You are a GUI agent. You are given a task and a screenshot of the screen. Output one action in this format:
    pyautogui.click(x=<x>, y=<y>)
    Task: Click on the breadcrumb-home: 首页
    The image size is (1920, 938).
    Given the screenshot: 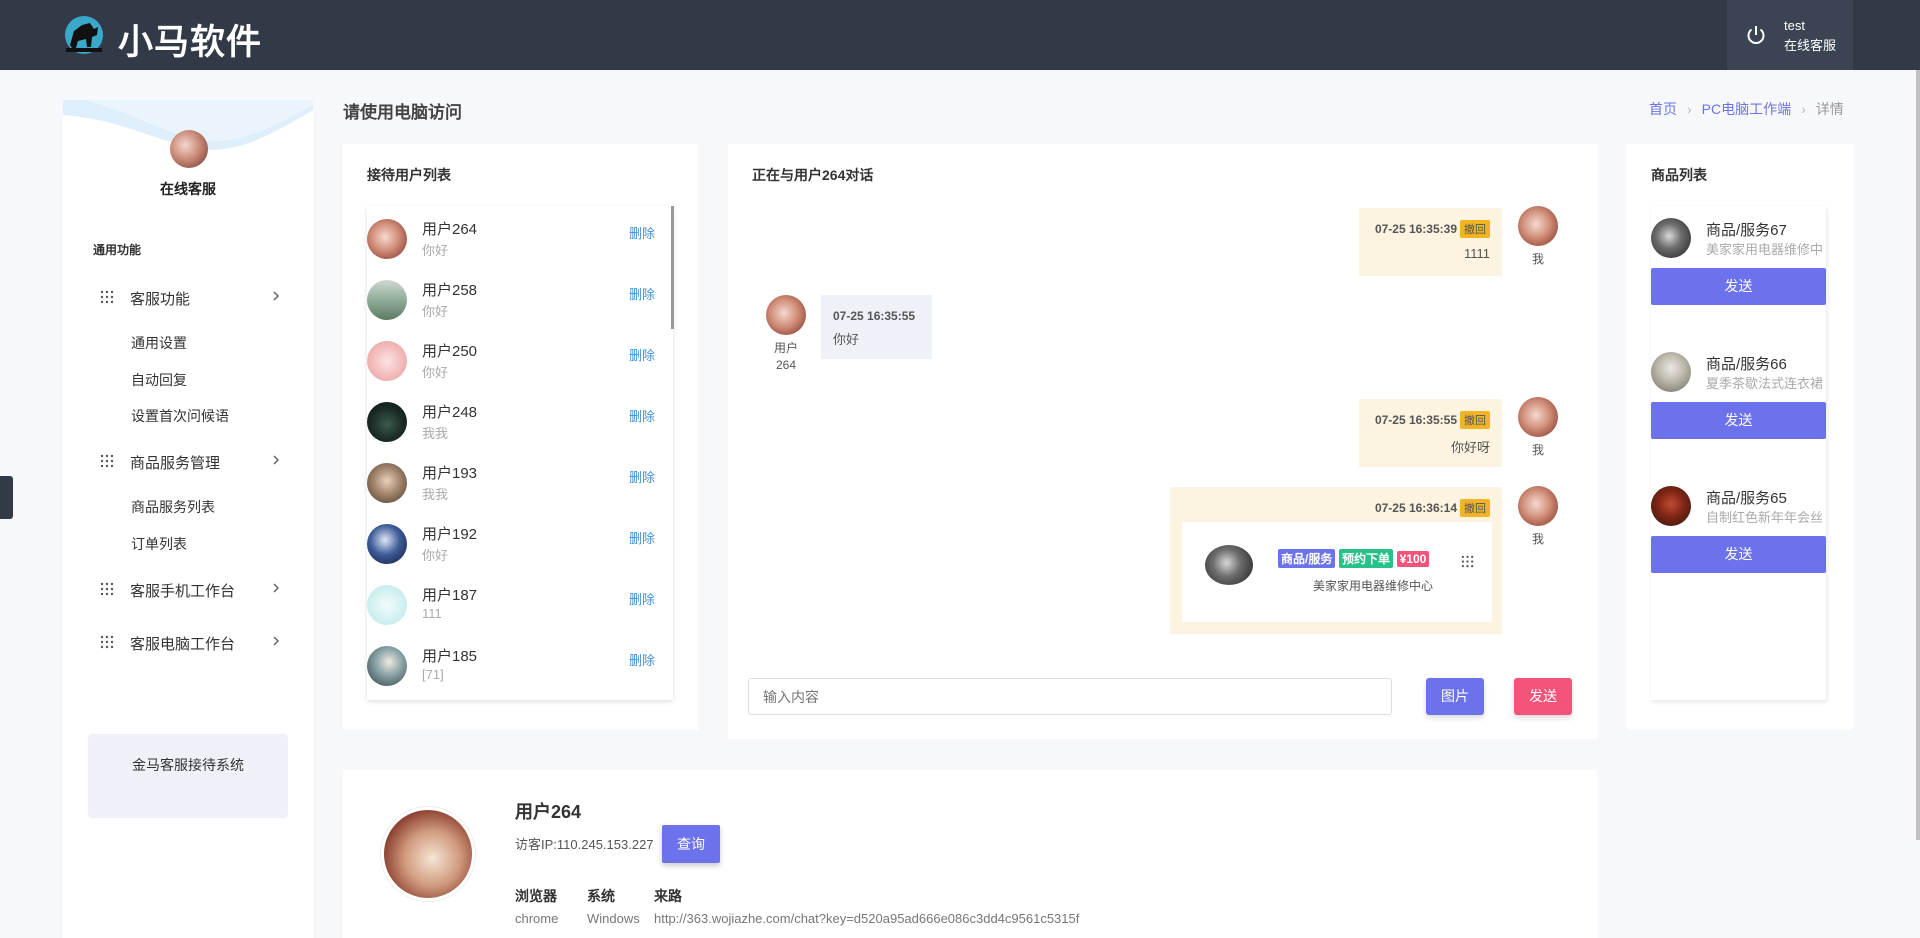 What is the action you would take?
    pyautogui.click(x=1663, y=109)
    